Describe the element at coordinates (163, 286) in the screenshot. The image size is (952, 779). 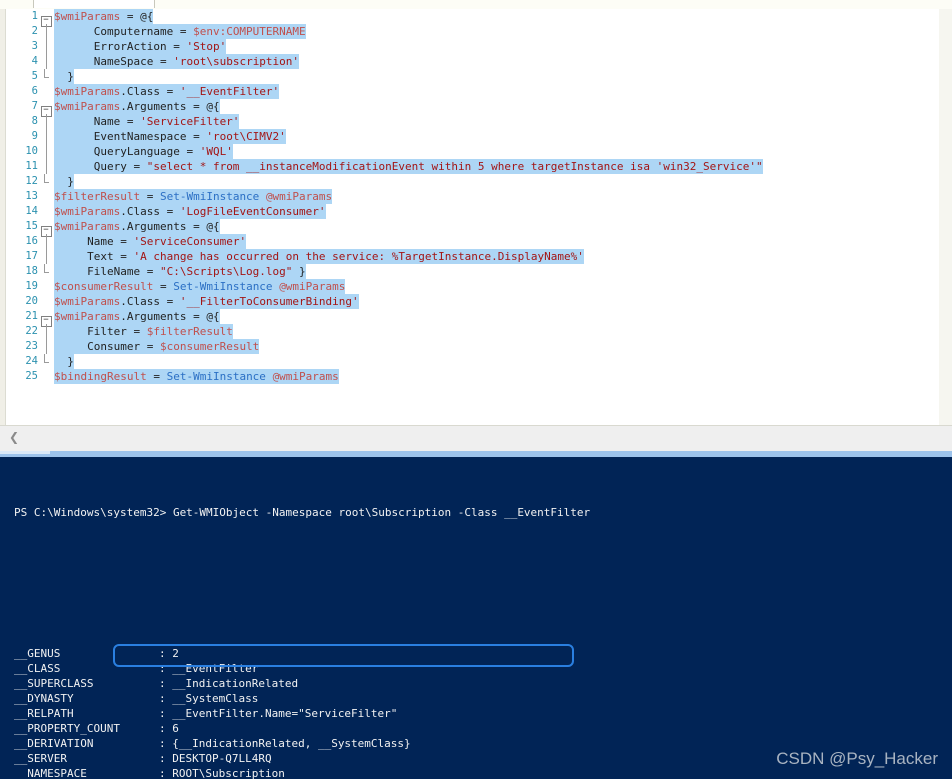
I see `code-token: =` at that location.